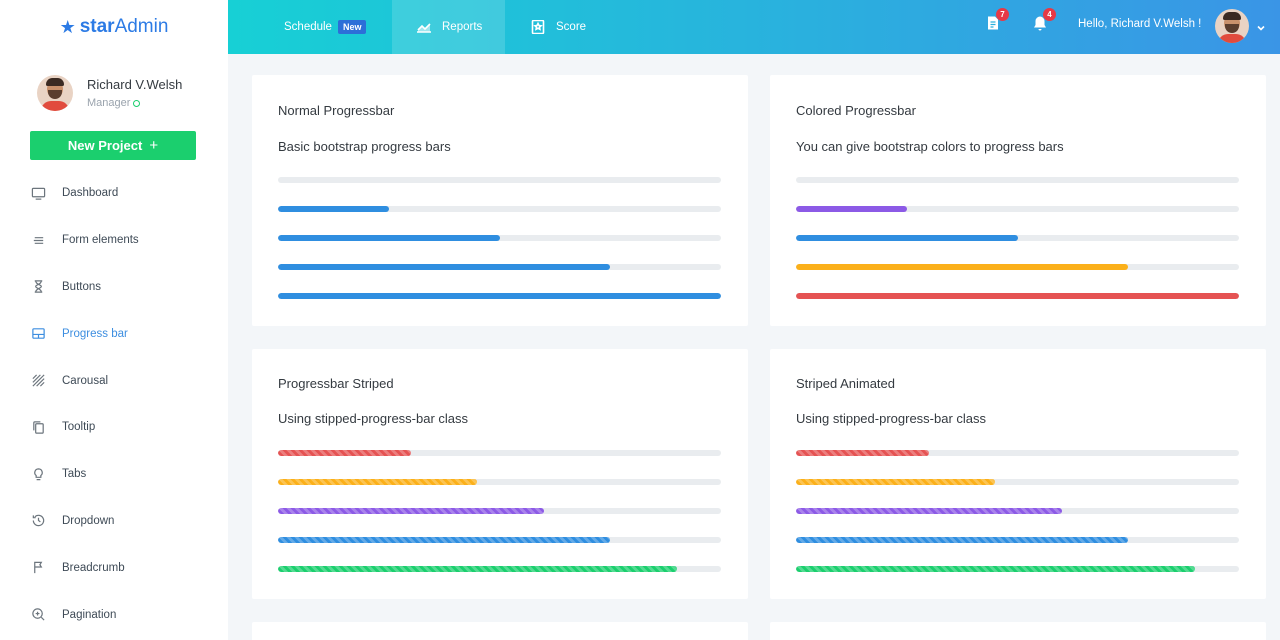 Image resolution: width=1280 pixels, height=640 pixels. Describe the element at coordinates (1040, 25) in the screenshot. I see `bell-icon` at that location.